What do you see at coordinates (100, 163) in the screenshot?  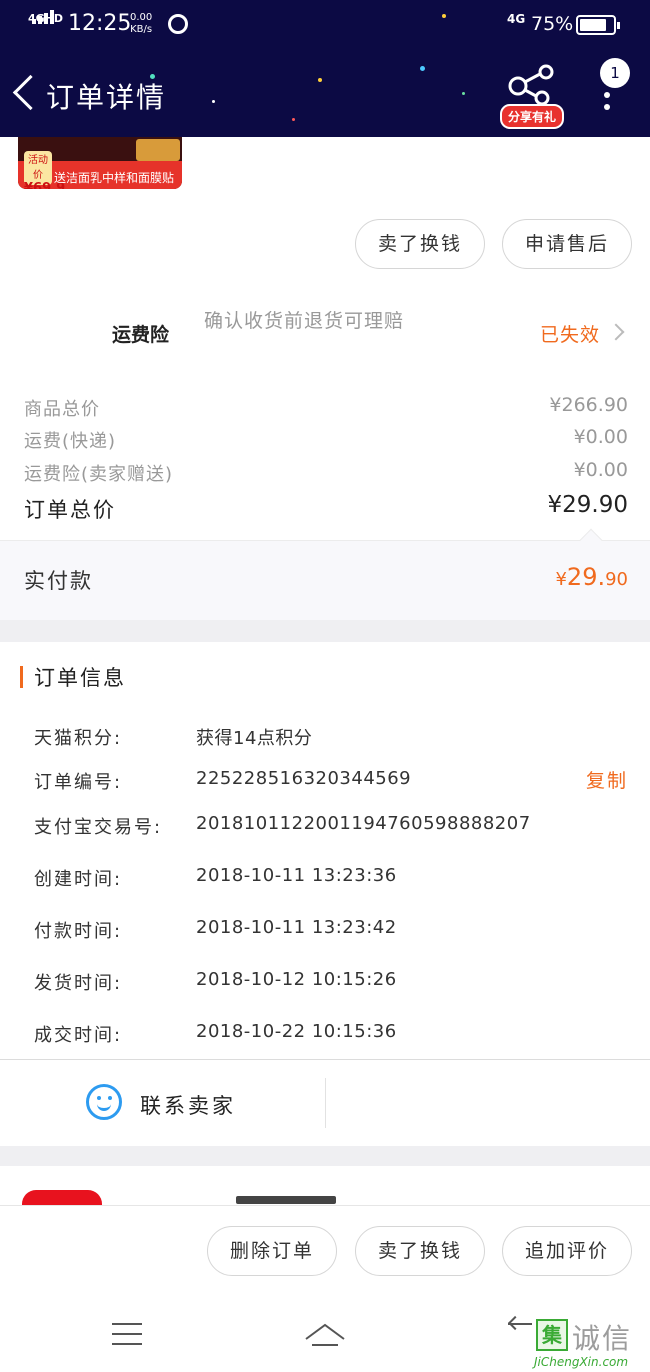 I see `product-image: 活动价 ¥69.9 送洁面乳中样和面膜贴` at bounding box center [100, 163].